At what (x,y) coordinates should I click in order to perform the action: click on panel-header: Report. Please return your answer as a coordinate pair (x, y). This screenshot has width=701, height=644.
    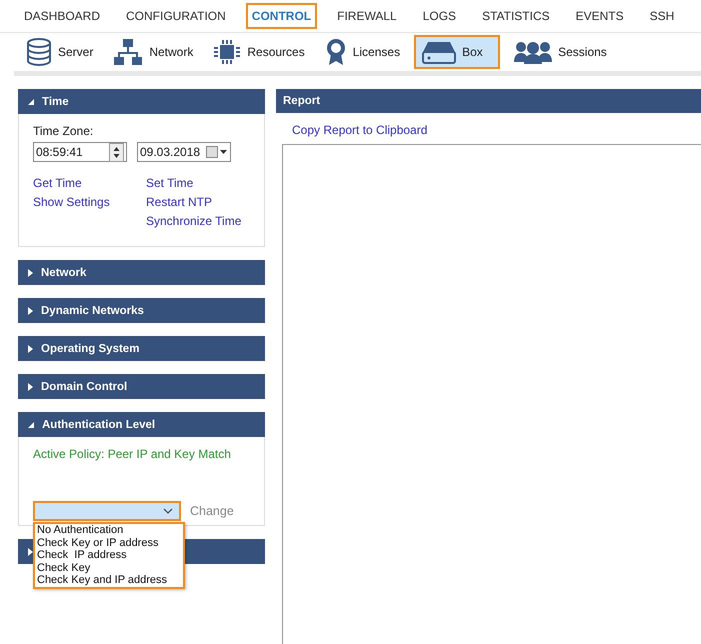
    Looking at the image, I should click on (488, 101).